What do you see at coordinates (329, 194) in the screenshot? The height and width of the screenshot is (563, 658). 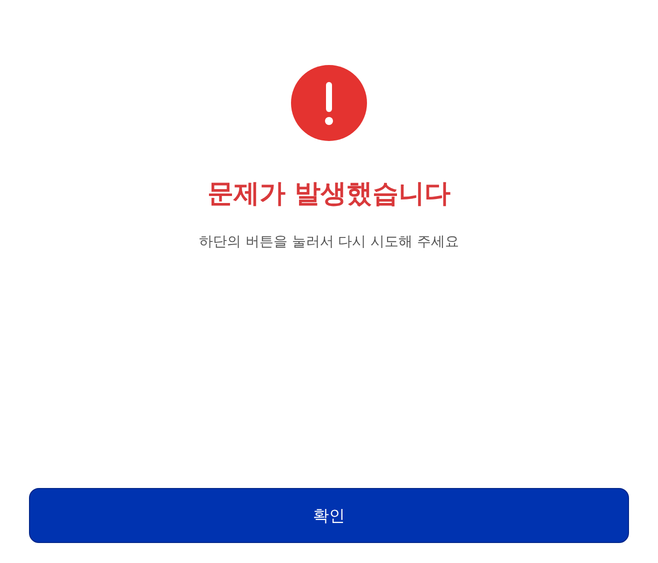 I see `error-title: 문제가 발생했습니다` at bounding box center [329, 194].